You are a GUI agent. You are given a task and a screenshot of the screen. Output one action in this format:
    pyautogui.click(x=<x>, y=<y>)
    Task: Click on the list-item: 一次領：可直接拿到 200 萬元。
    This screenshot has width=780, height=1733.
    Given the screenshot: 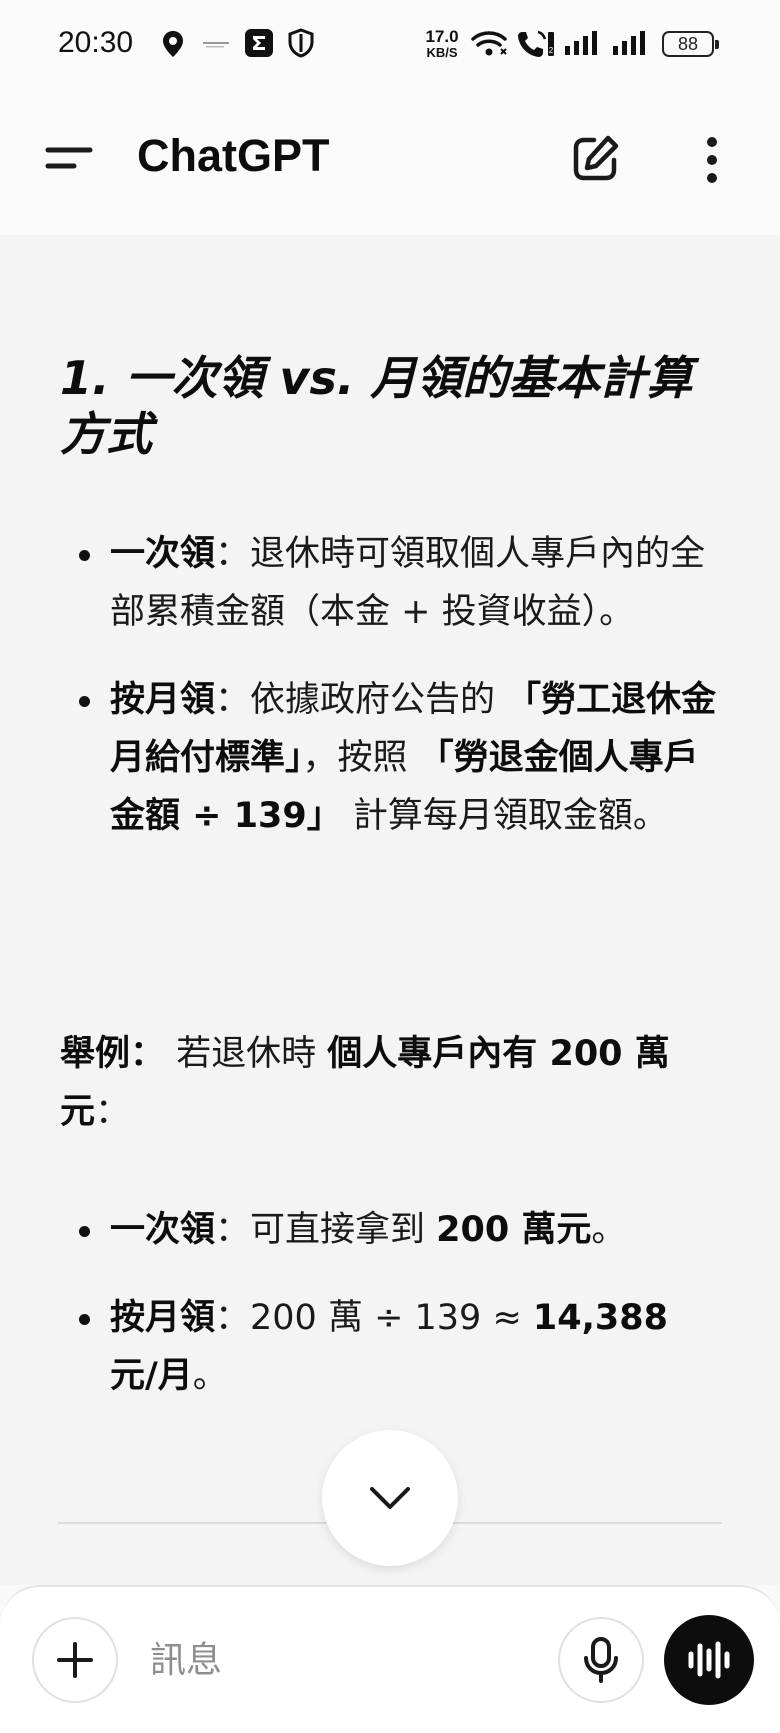 What is the action you would take?
    pyautogui.click(x=390, y=1230)
    